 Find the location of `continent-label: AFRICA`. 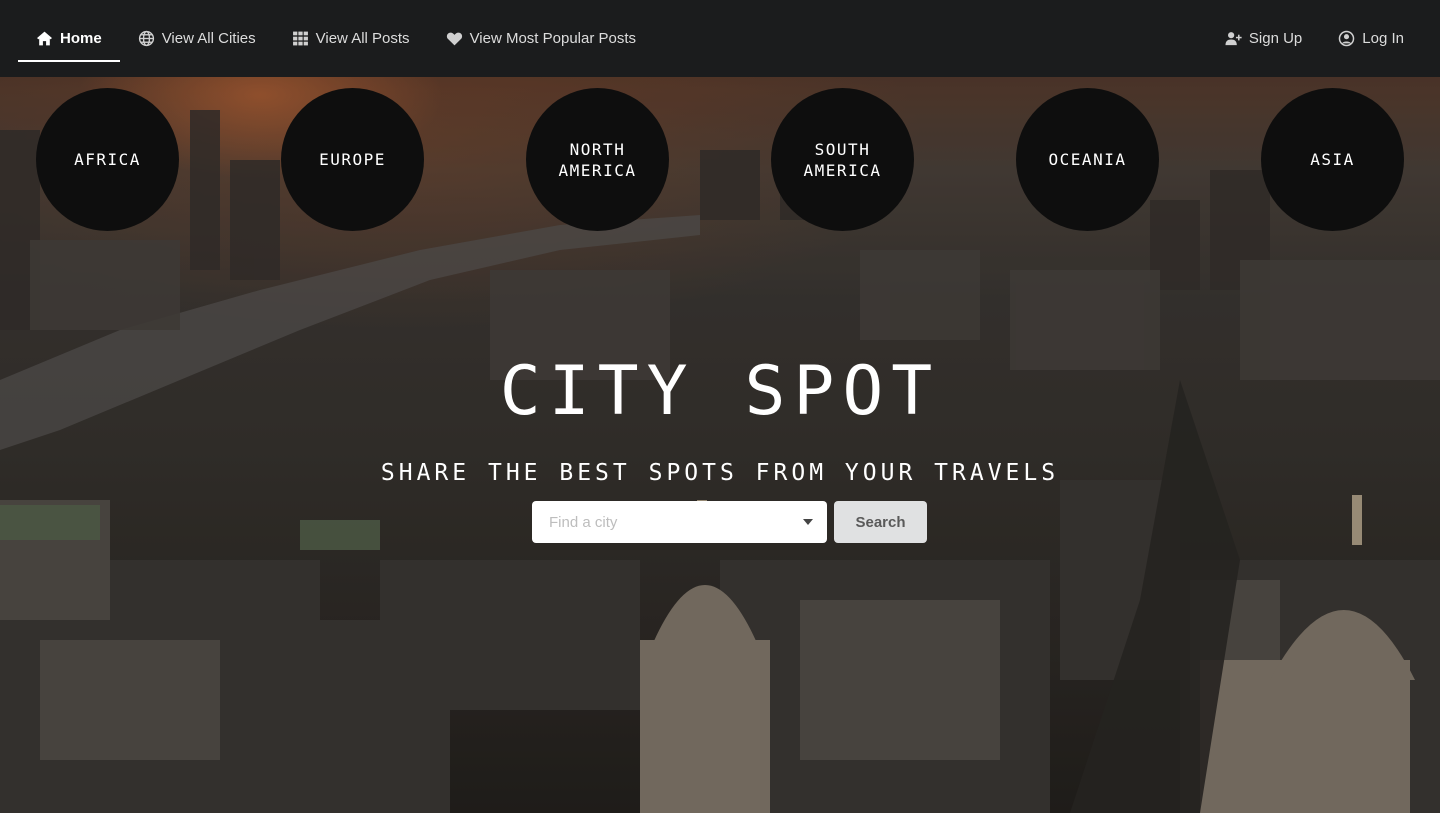

continent-label: AFRICA is located at coordinates (107, 159).